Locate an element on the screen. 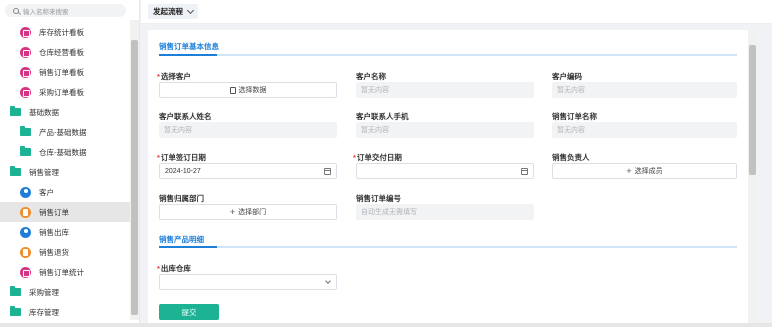  select-member-button: + 选择成员 is located at coordinates (644, 171).